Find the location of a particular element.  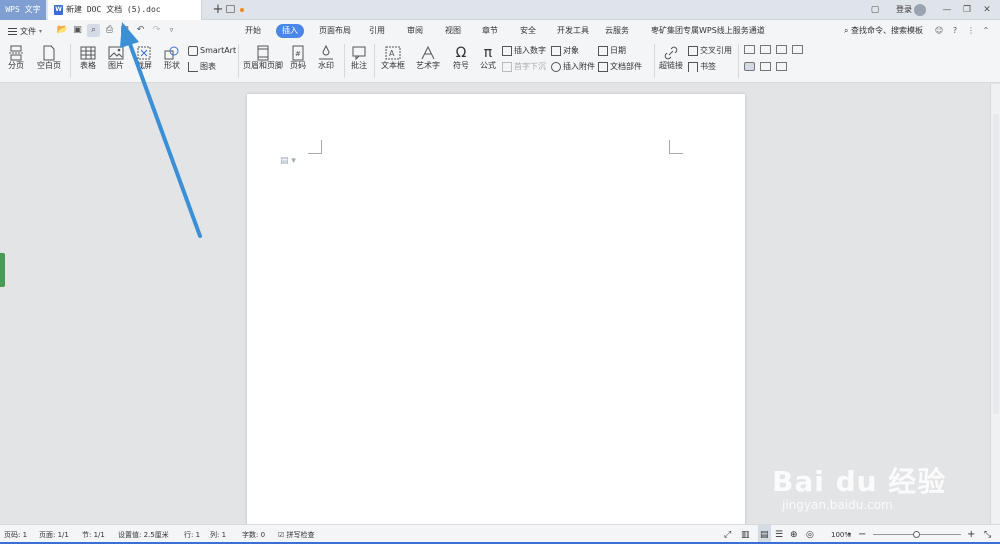

document-tab: W 新建 DOC 文档 (5).doc is located at coordinates (146, 10).